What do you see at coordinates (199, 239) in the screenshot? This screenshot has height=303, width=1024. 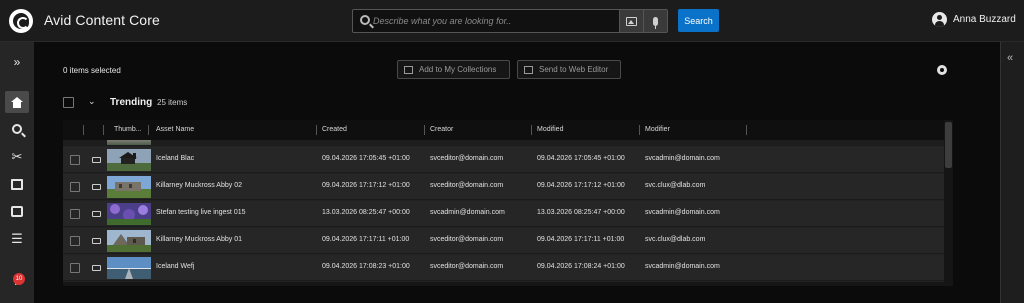 I see `asset-name: Killarney Muckross Abby 01` at bounding box center [199, 239].